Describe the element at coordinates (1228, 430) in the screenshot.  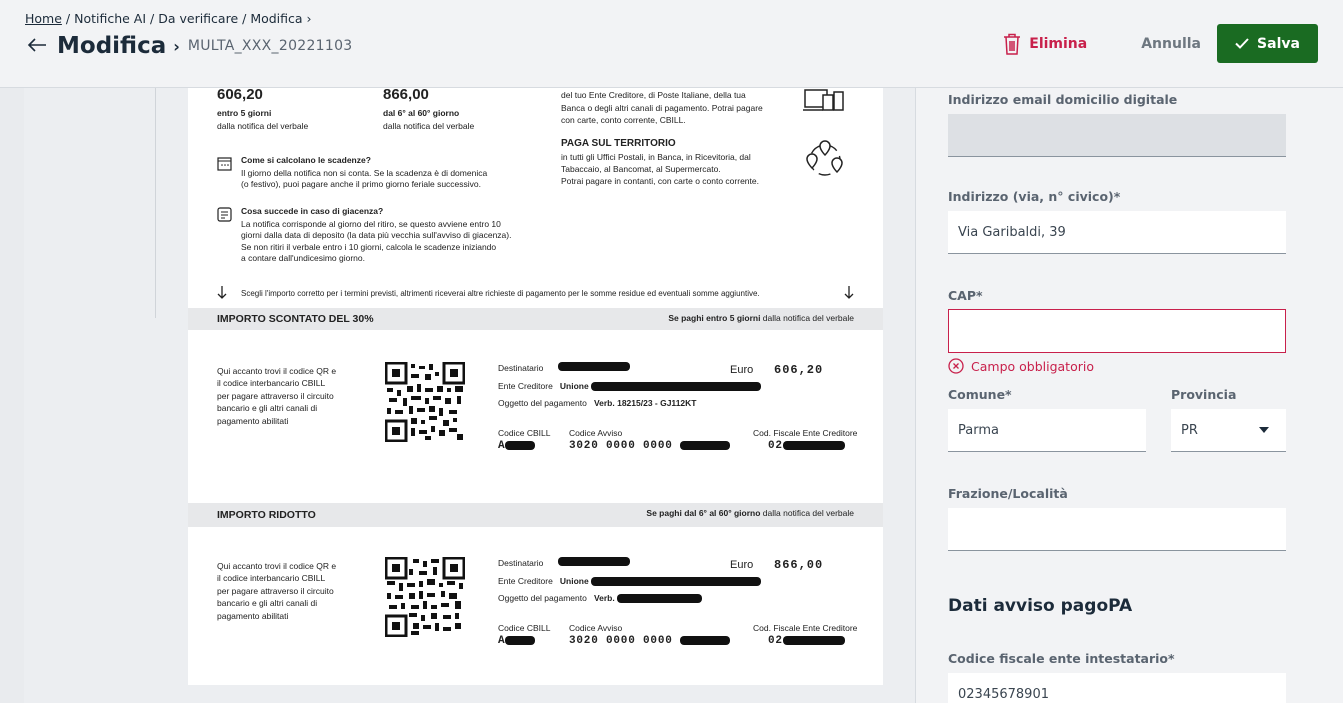
I see `provincia-select: PR` at that location.